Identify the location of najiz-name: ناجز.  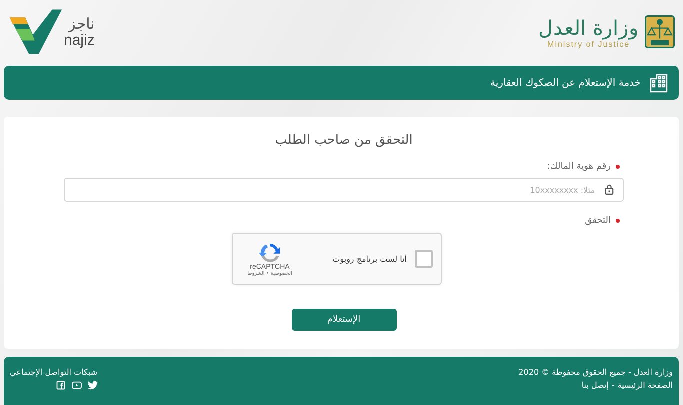
(81, 24).